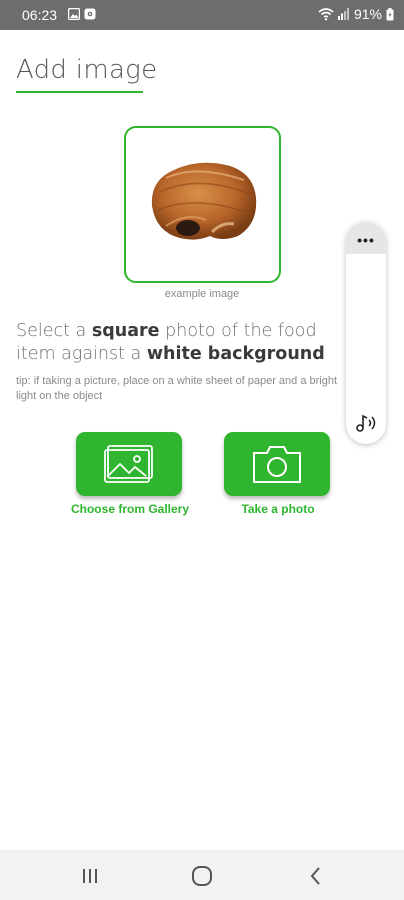 This screenshot has height=900, width=404. What do you see at coordinates (326, 14) in the screenshot?
I see `wifi-icon` at bounding box center [326, 14].